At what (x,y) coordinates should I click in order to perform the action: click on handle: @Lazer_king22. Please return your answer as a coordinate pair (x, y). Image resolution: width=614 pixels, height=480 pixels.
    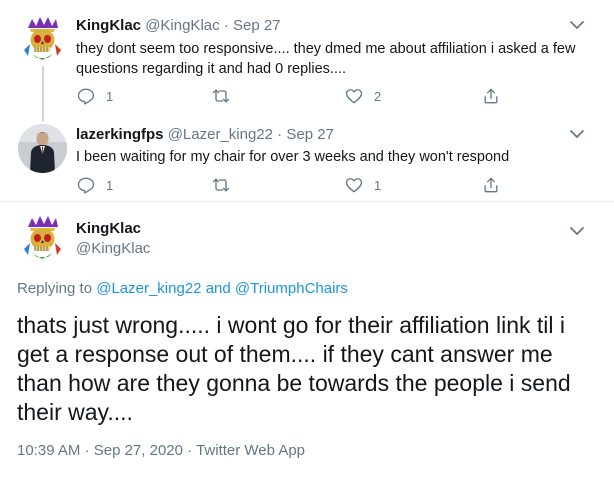
    Looking at the image, I should click on (220, 134).